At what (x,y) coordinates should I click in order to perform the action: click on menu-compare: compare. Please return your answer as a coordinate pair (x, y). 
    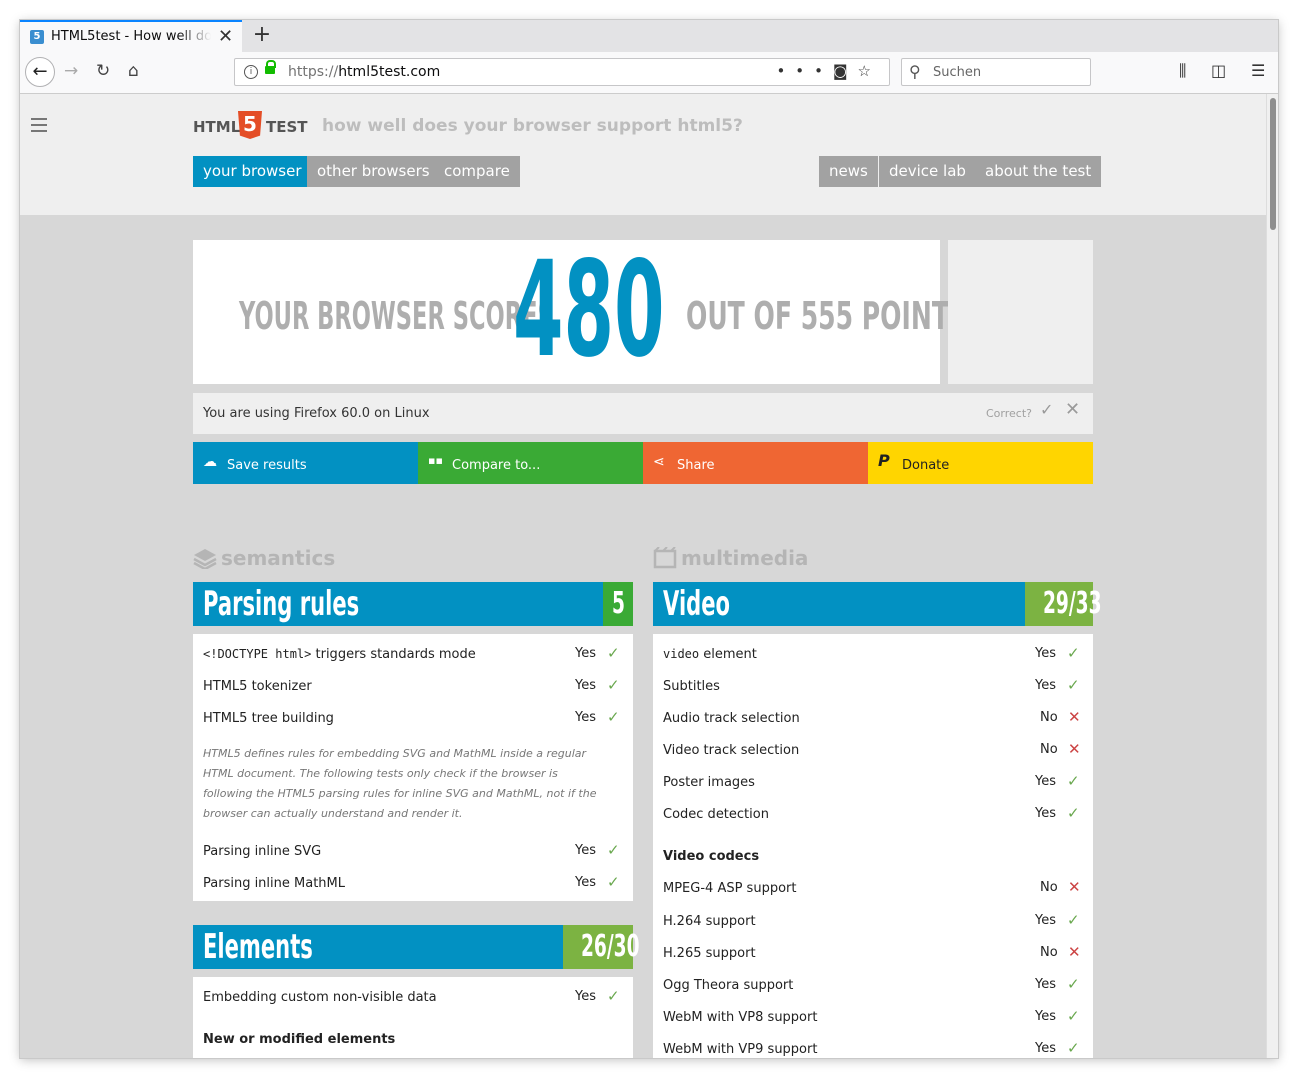
    Looking at the image, I should click on (477, 171).